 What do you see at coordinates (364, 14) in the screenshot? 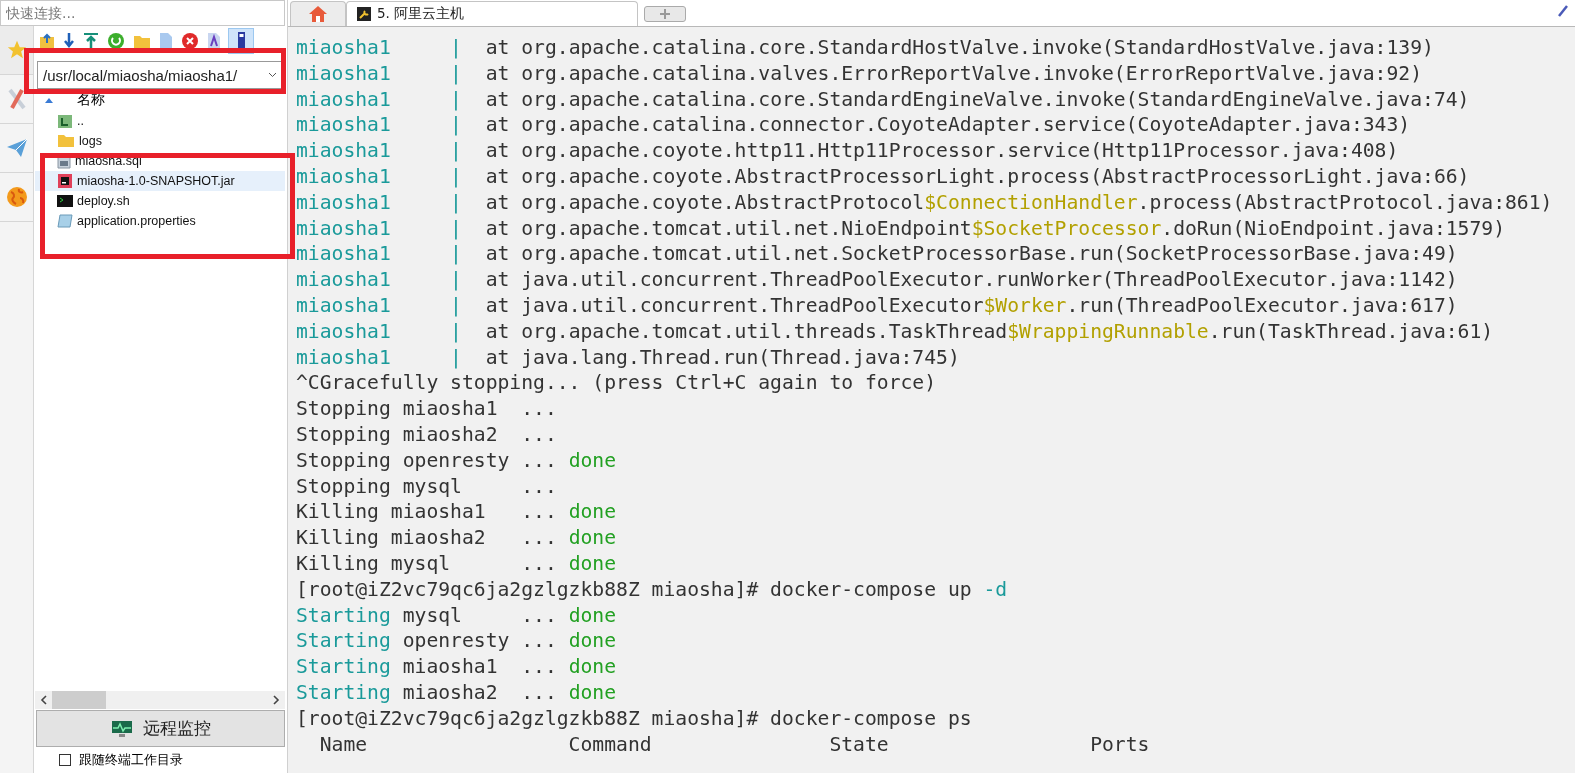
I see `key-icon` at bounding box center [364, 14].